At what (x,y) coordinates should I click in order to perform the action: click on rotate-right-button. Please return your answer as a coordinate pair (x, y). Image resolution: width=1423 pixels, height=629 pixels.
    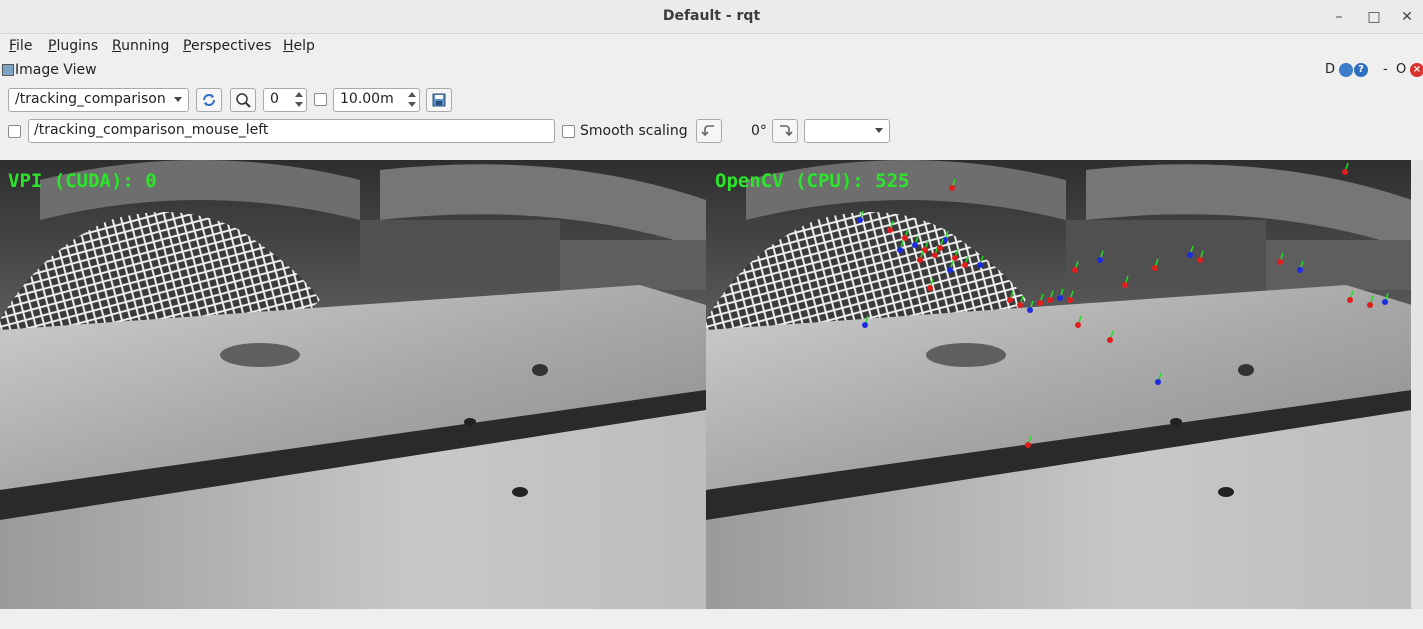
    Looking at the image, I should click on (785, 131).